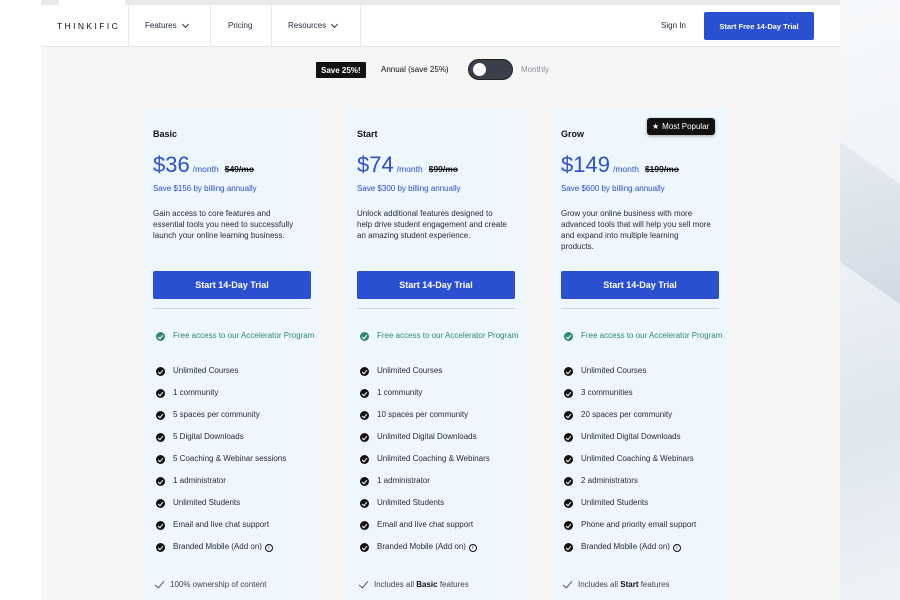  I want to click on extra-feature: Includes all Start features, so click(616, 583).